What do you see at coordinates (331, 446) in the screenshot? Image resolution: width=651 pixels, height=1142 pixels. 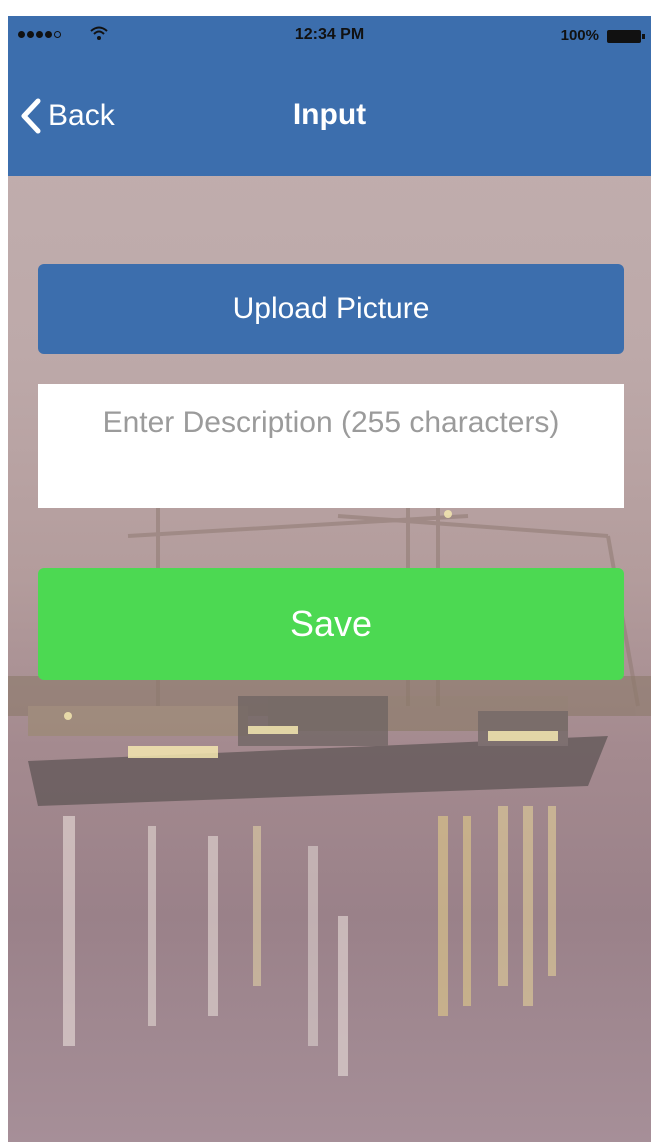 I see `description-field` at bounding box center [331, 446].